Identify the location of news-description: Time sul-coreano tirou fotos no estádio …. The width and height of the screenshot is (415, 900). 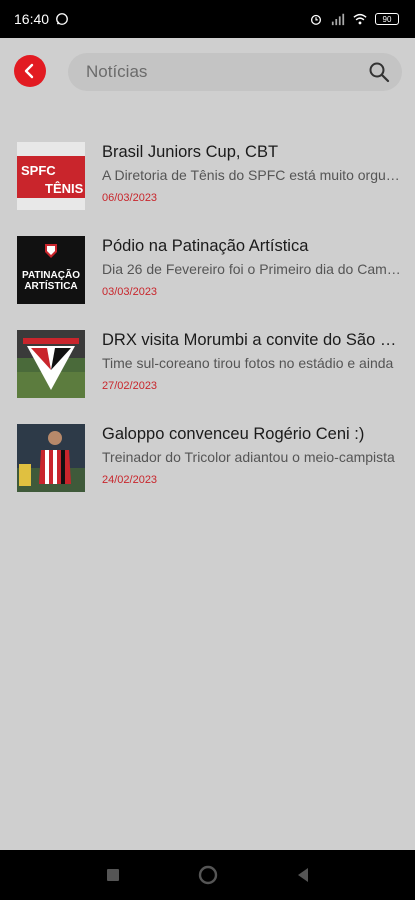
(248, 363).